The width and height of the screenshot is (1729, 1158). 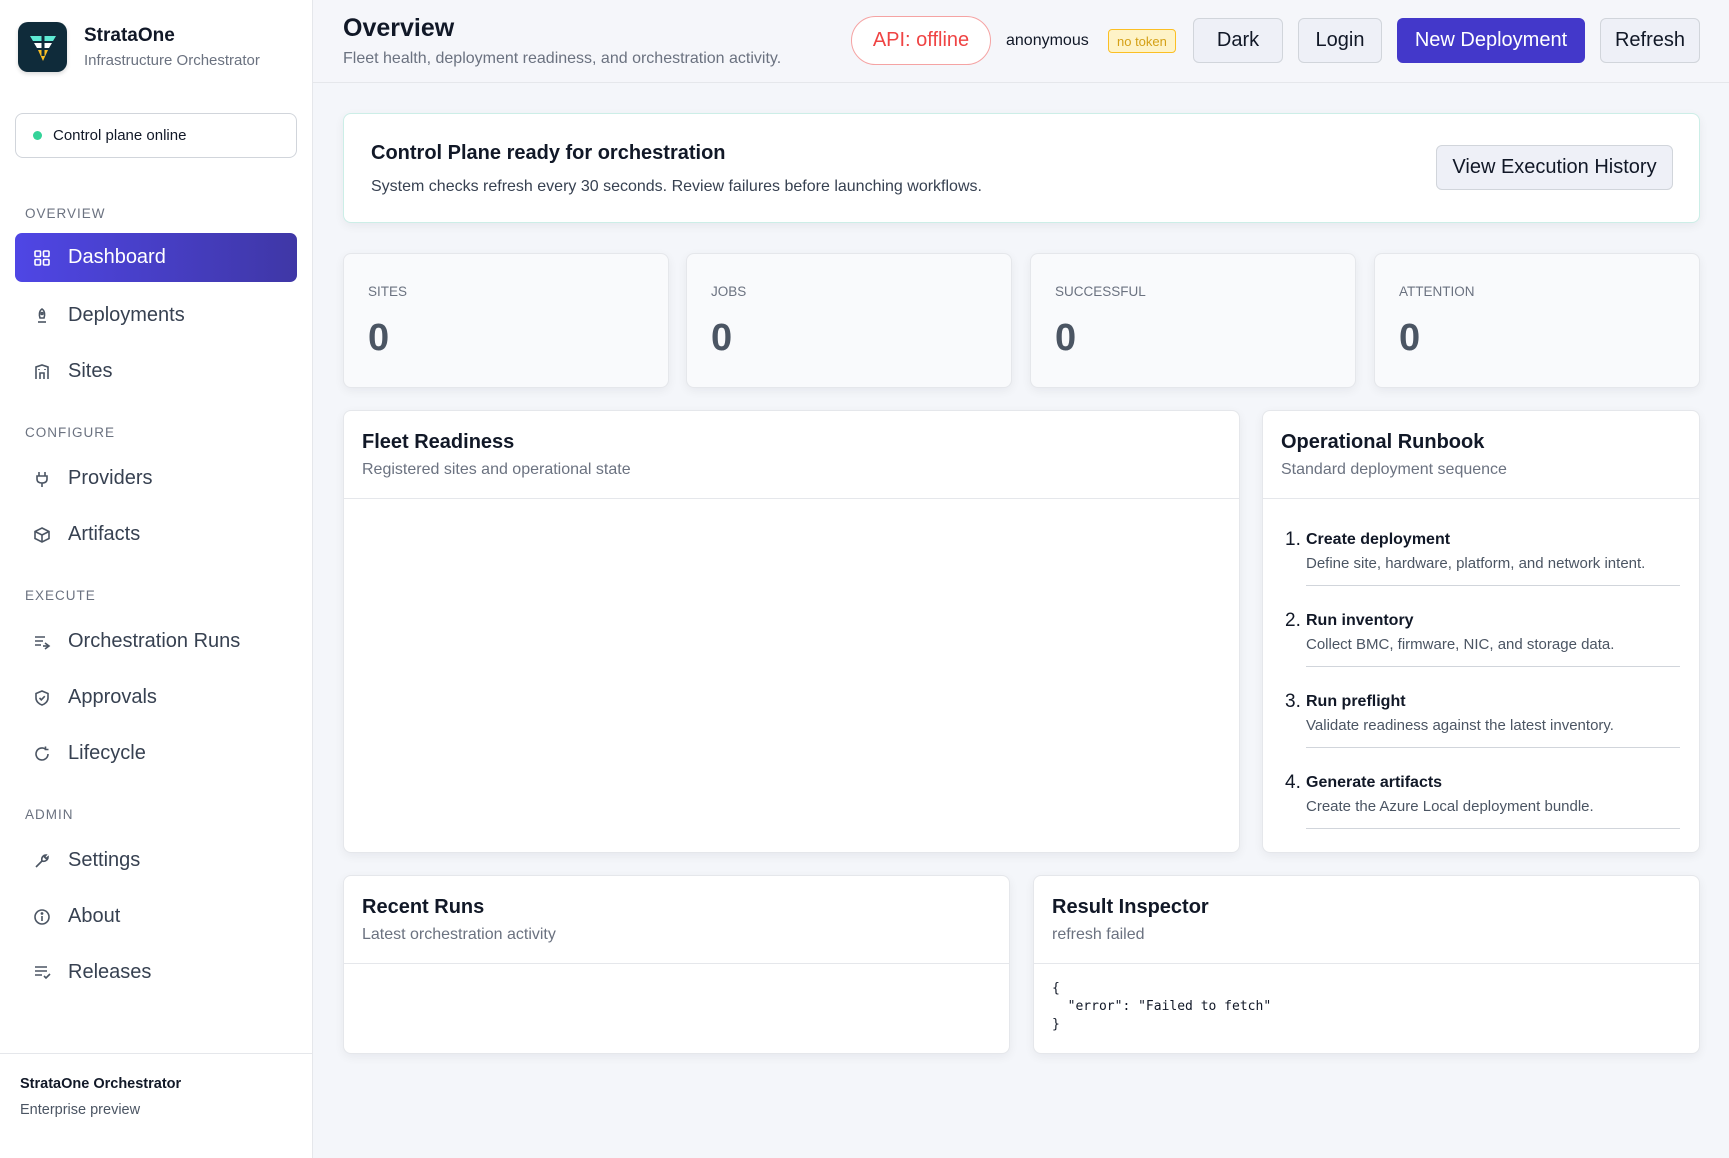 What do you see at coordinates (1374, 782) in the screenshot?
I see `step-title: Generate artifacts` at bounding box center [1374, 782].